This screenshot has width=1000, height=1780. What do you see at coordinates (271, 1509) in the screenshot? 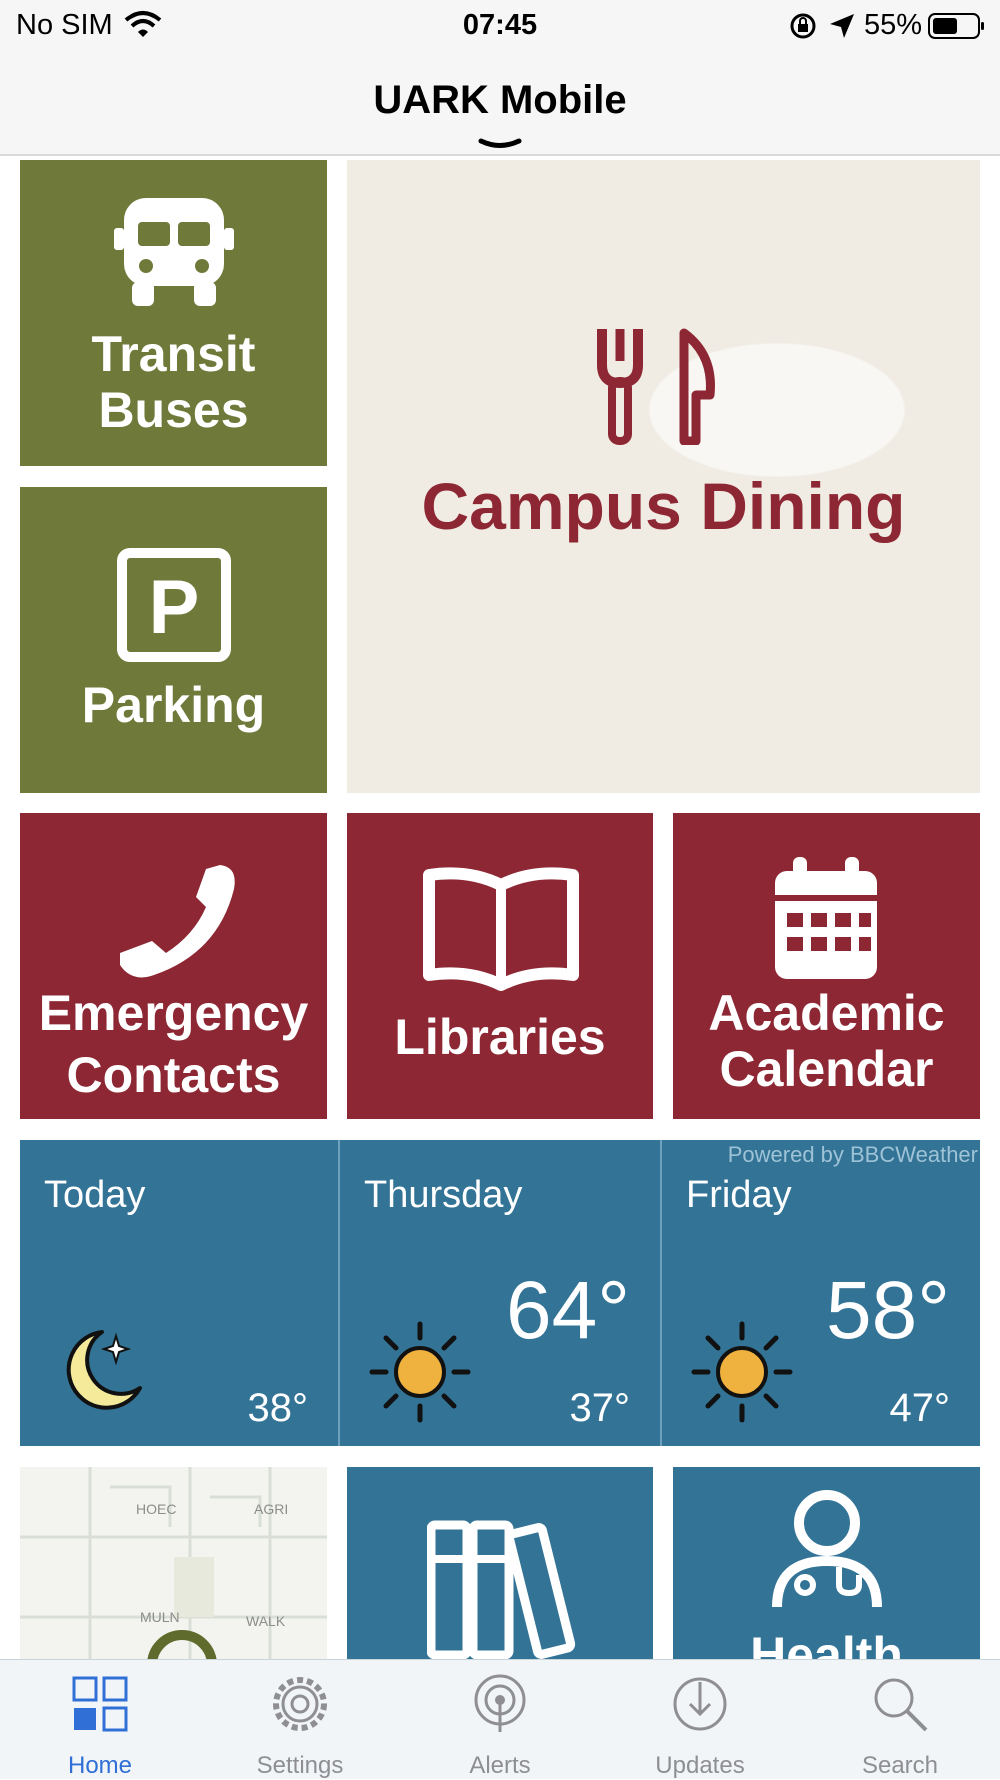
I see `map-label: AGRI` at bounding box center [271, 1509].